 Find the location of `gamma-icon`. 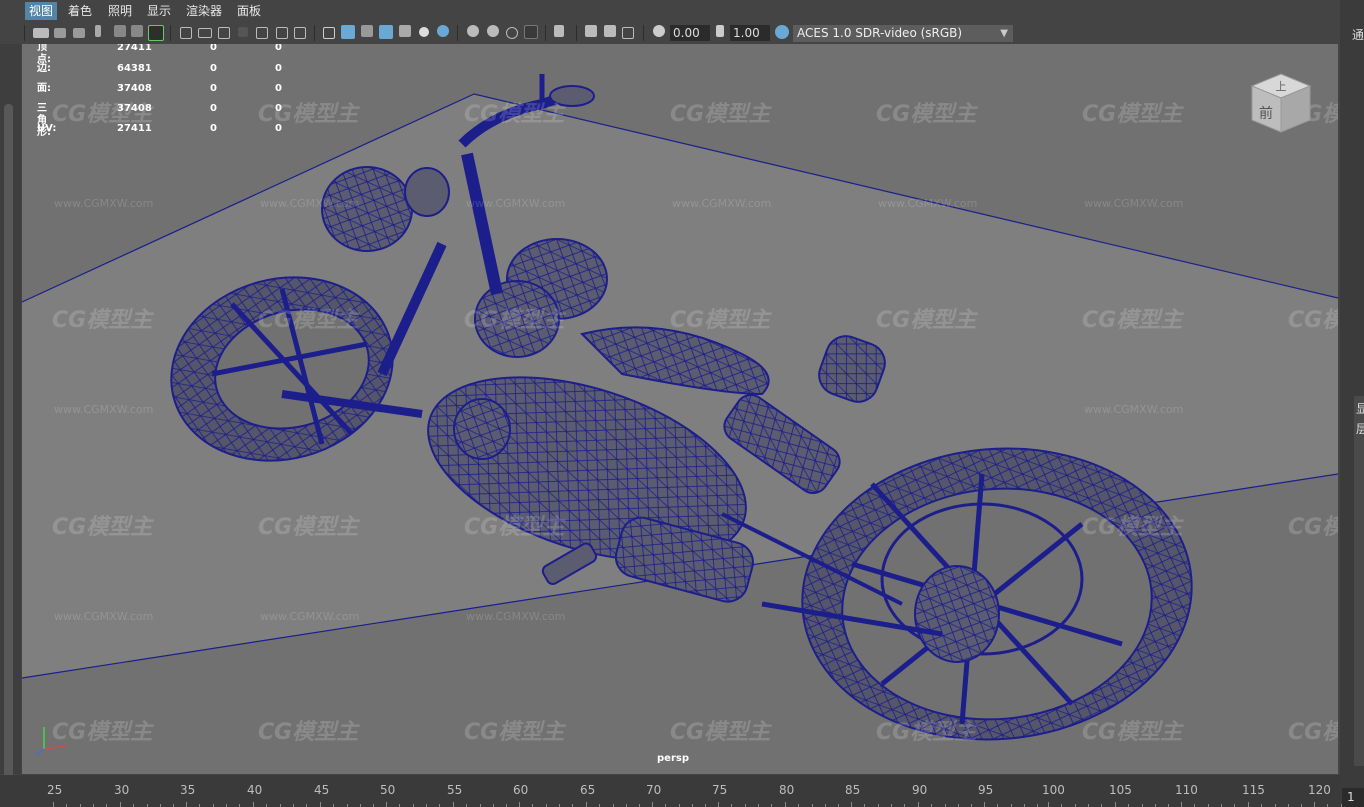

gamma-icon is located at coordinates (720, 31).